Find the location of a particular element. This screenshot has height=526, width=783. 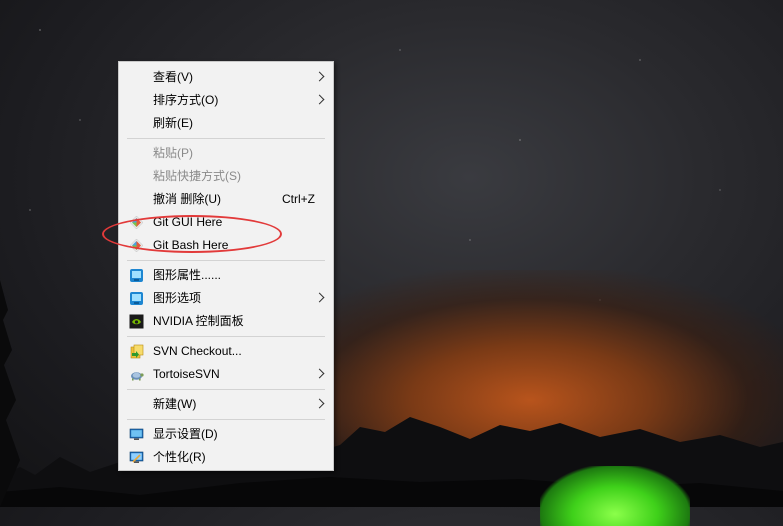

menu-item-paste: 粘贴(P) is located at coordinates (226, 153).